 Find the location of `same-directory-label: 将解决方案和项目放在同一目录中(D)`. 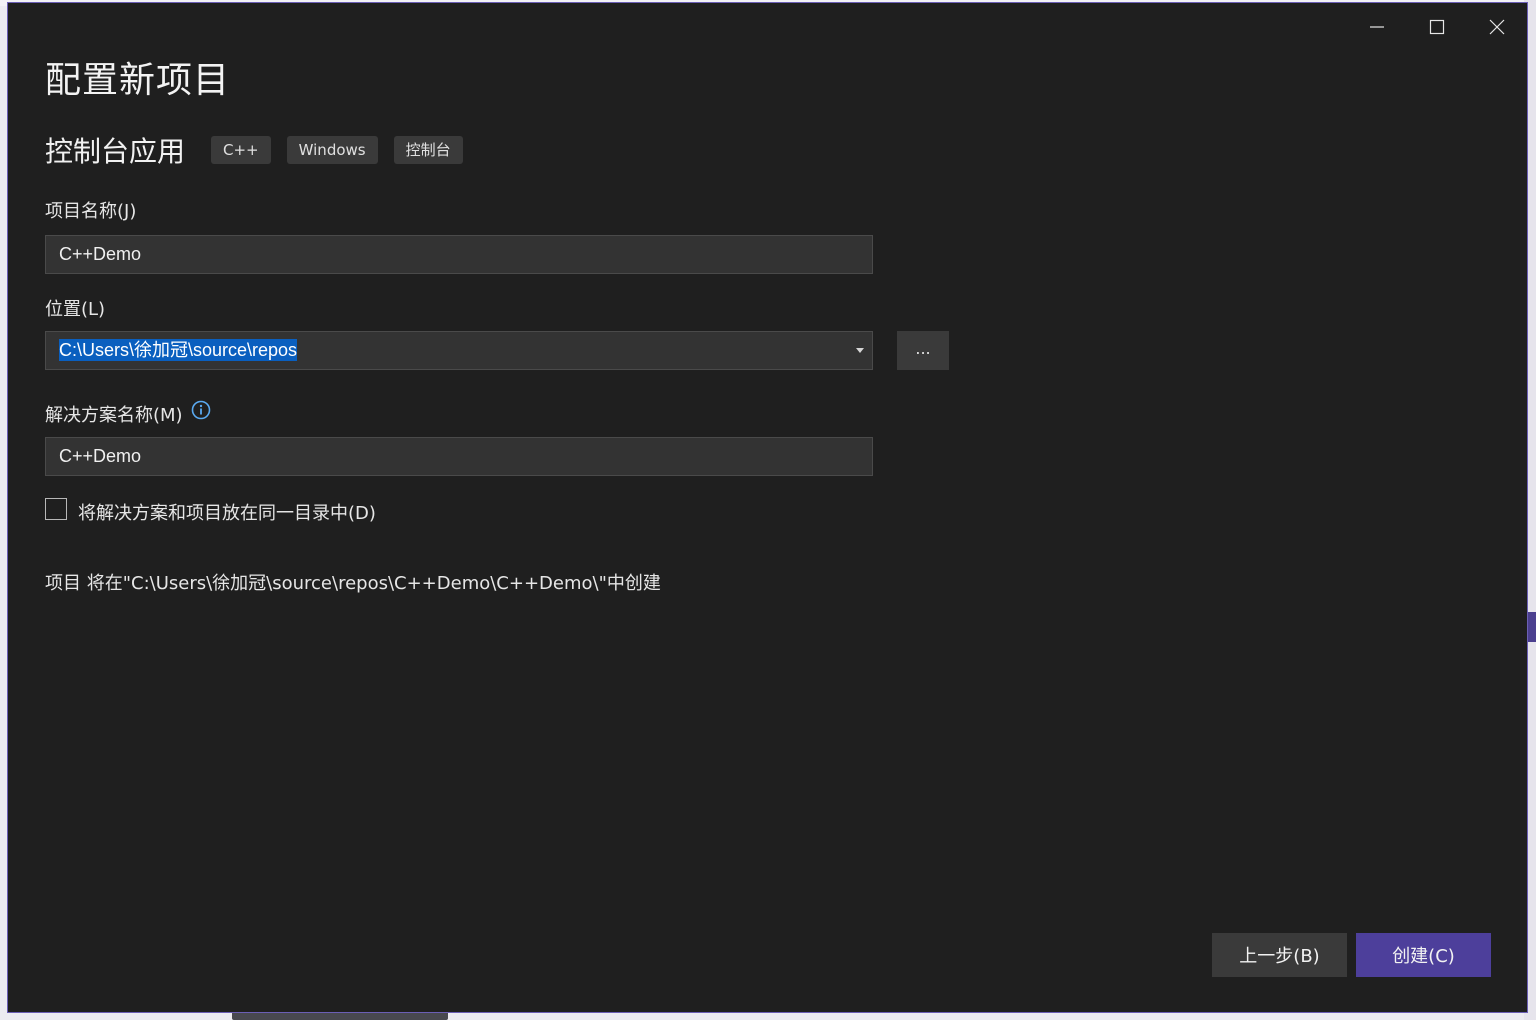

same-directory-label: 将解决方案和项目放在同一目录中(D) is located at coordinates (227, 513).